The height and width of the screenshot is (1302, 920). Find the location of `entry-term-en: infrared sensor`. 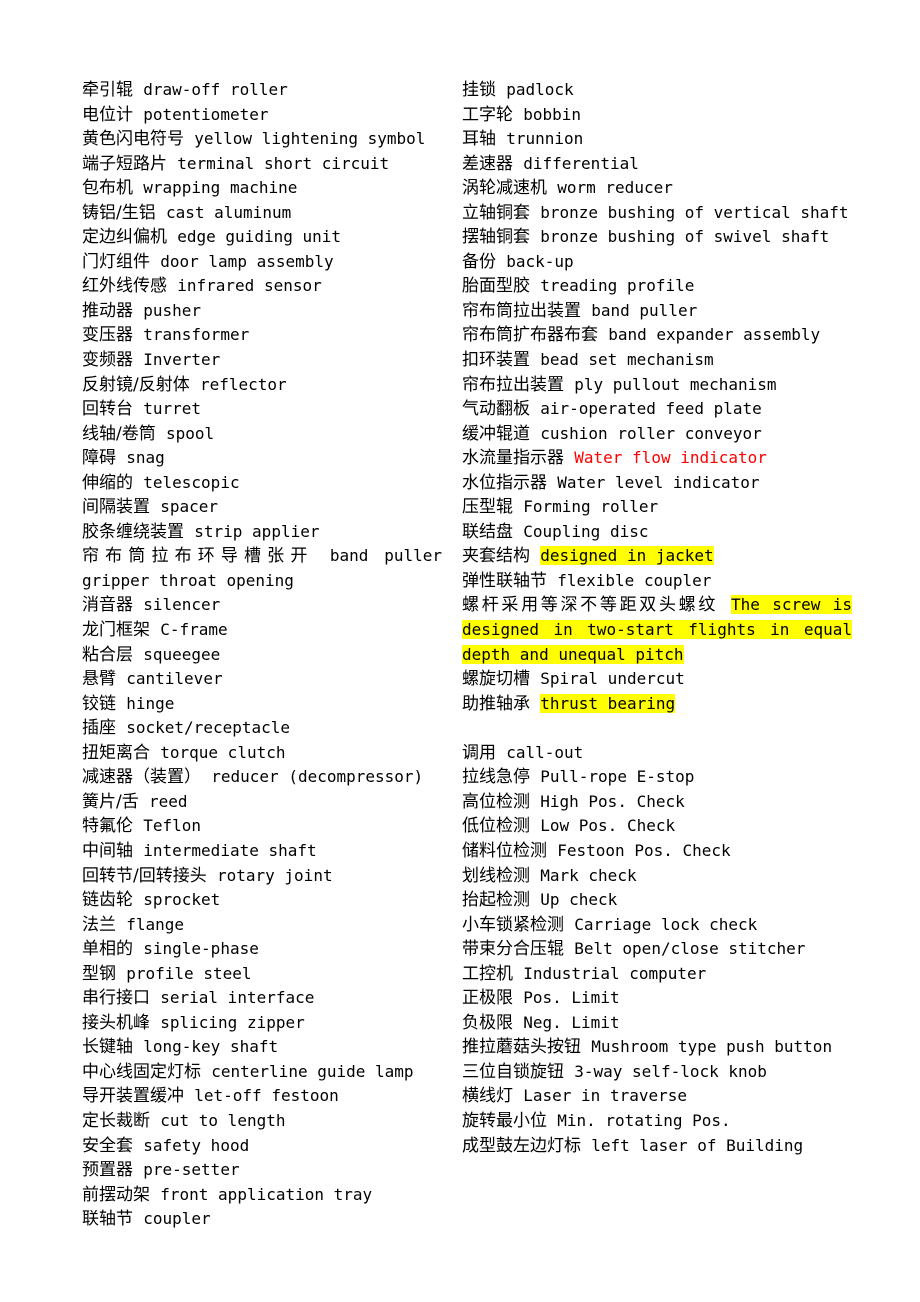

entry-term-en: infrared sensor is located at coordinates (249, 286).